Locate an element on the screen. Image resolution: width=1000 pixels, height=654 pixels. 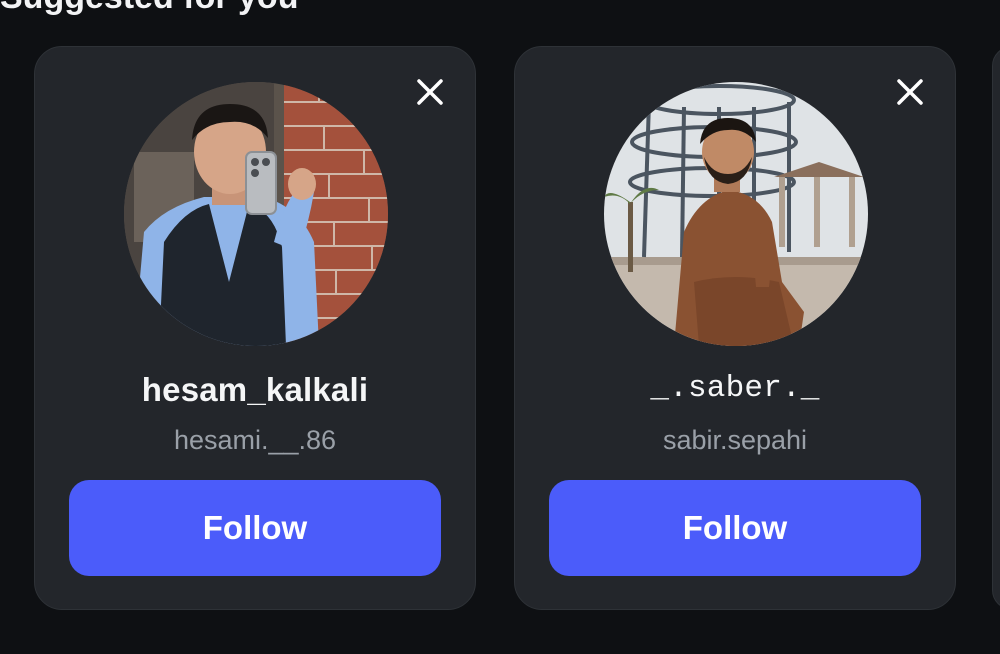
full-name: hesami.__.86 is located at coordinates (255, 440).